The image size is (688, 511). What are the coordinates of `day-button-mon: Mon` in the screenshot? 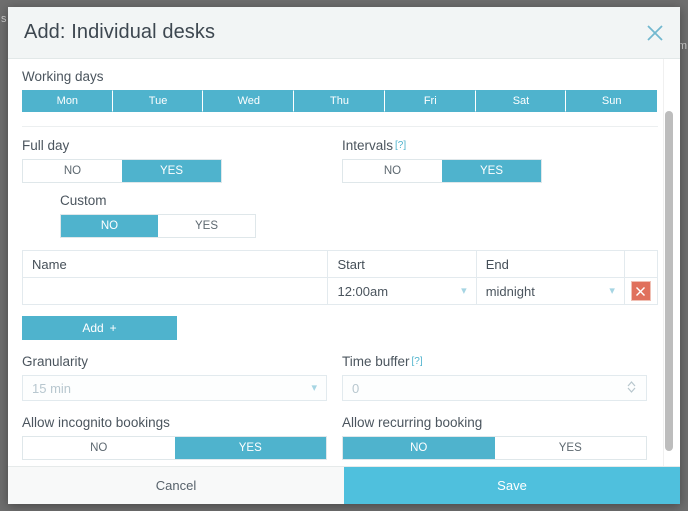 It's located at (67, 101).